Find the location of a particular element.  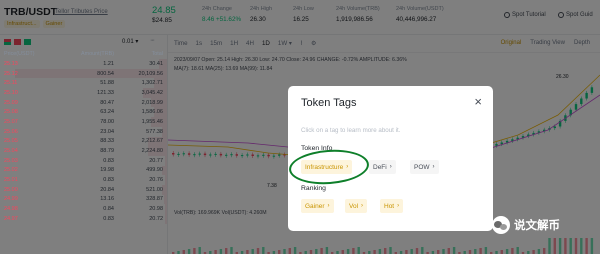

ask-amount: 19.98 is located at coordinates (107, 170).